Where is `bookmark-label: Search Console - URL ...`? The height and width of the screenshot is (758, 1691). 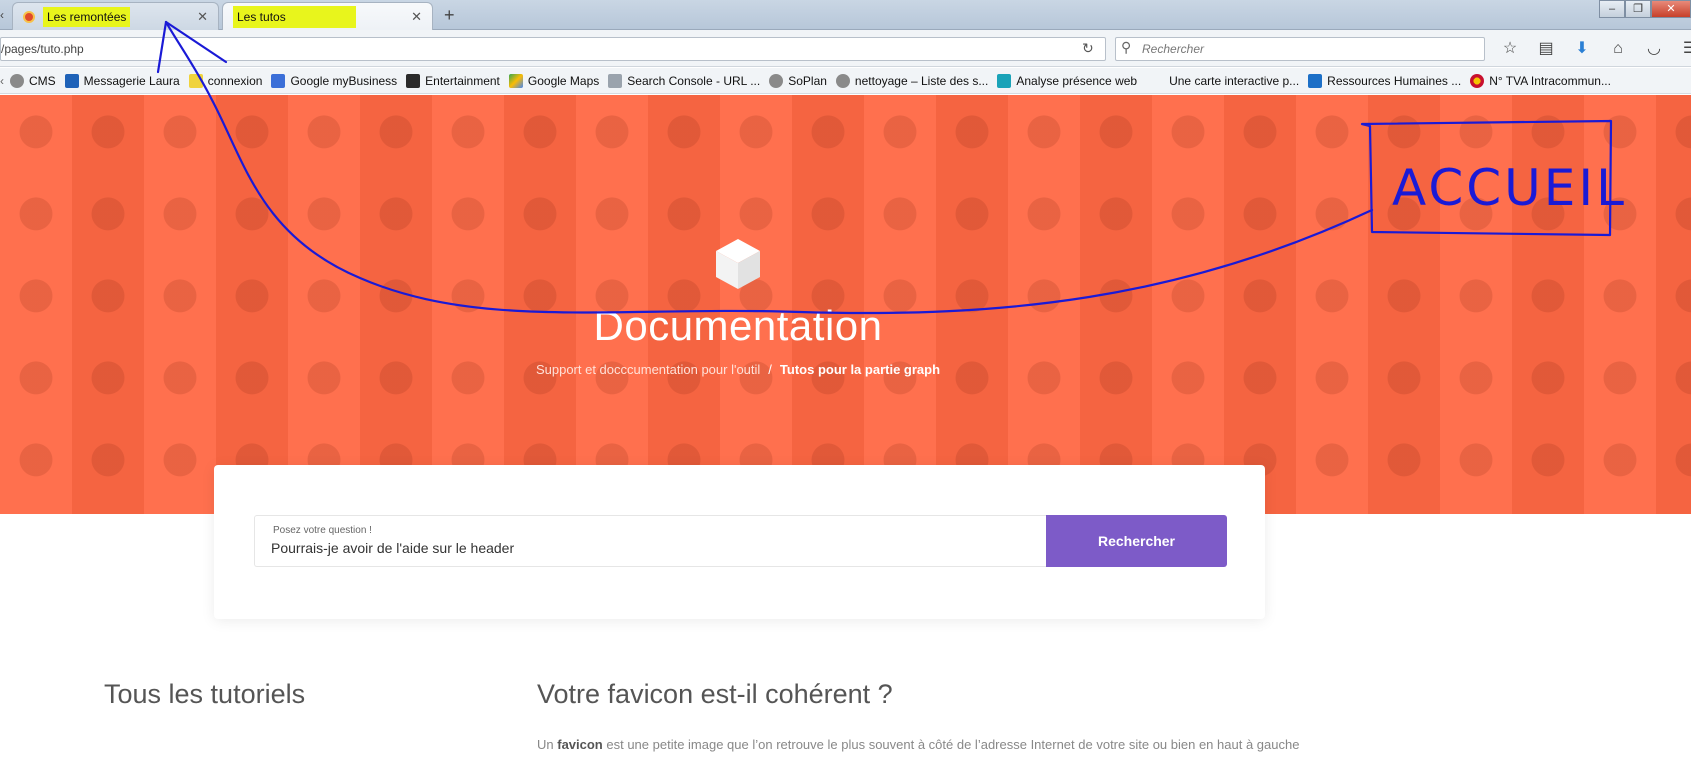 bookmark-label: Search Console - URL ... is located at coordinates (694, 80).